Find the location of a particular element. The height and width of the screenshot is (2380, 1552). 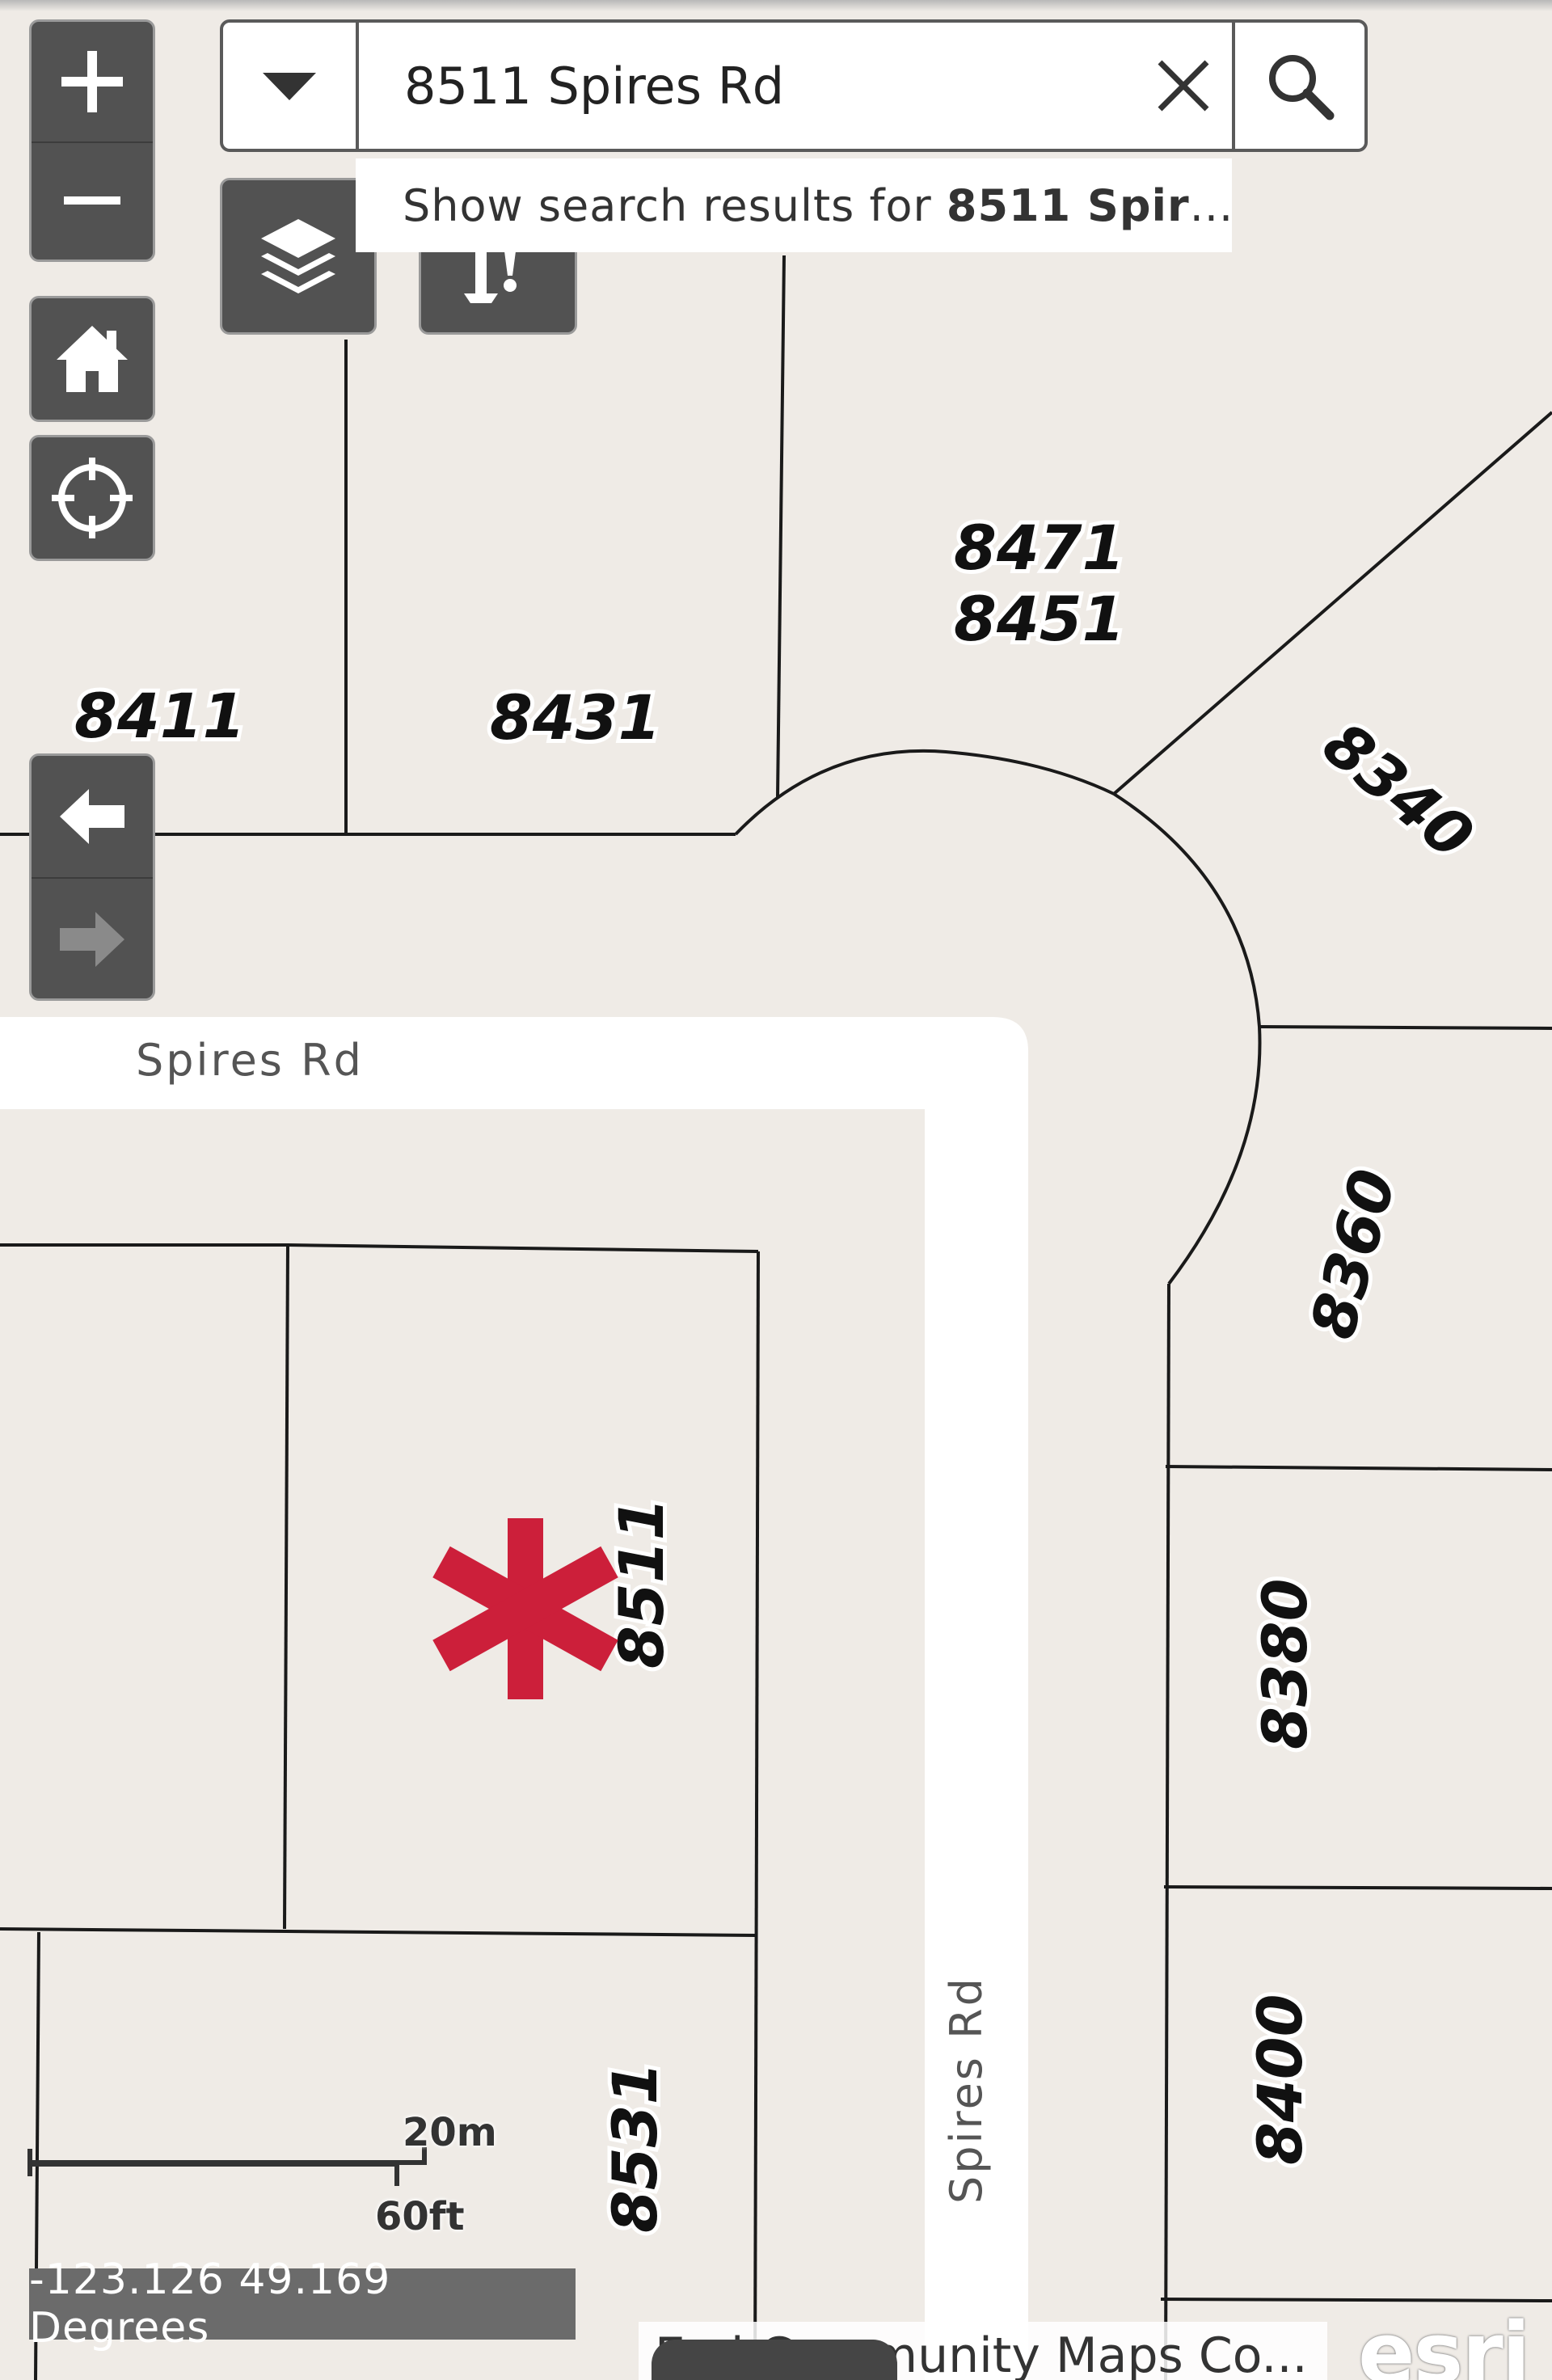

zoom-controls is located at coordinates (92, 140).